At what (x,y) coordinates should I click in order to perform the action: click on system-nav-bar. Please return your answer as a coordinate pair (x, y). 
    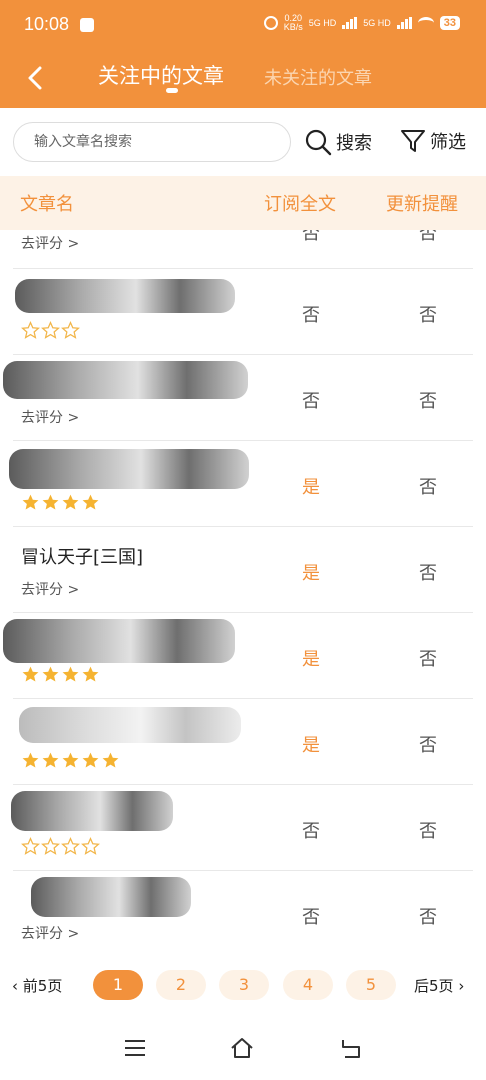
    Looking at the image, I should click on (243, 1047).